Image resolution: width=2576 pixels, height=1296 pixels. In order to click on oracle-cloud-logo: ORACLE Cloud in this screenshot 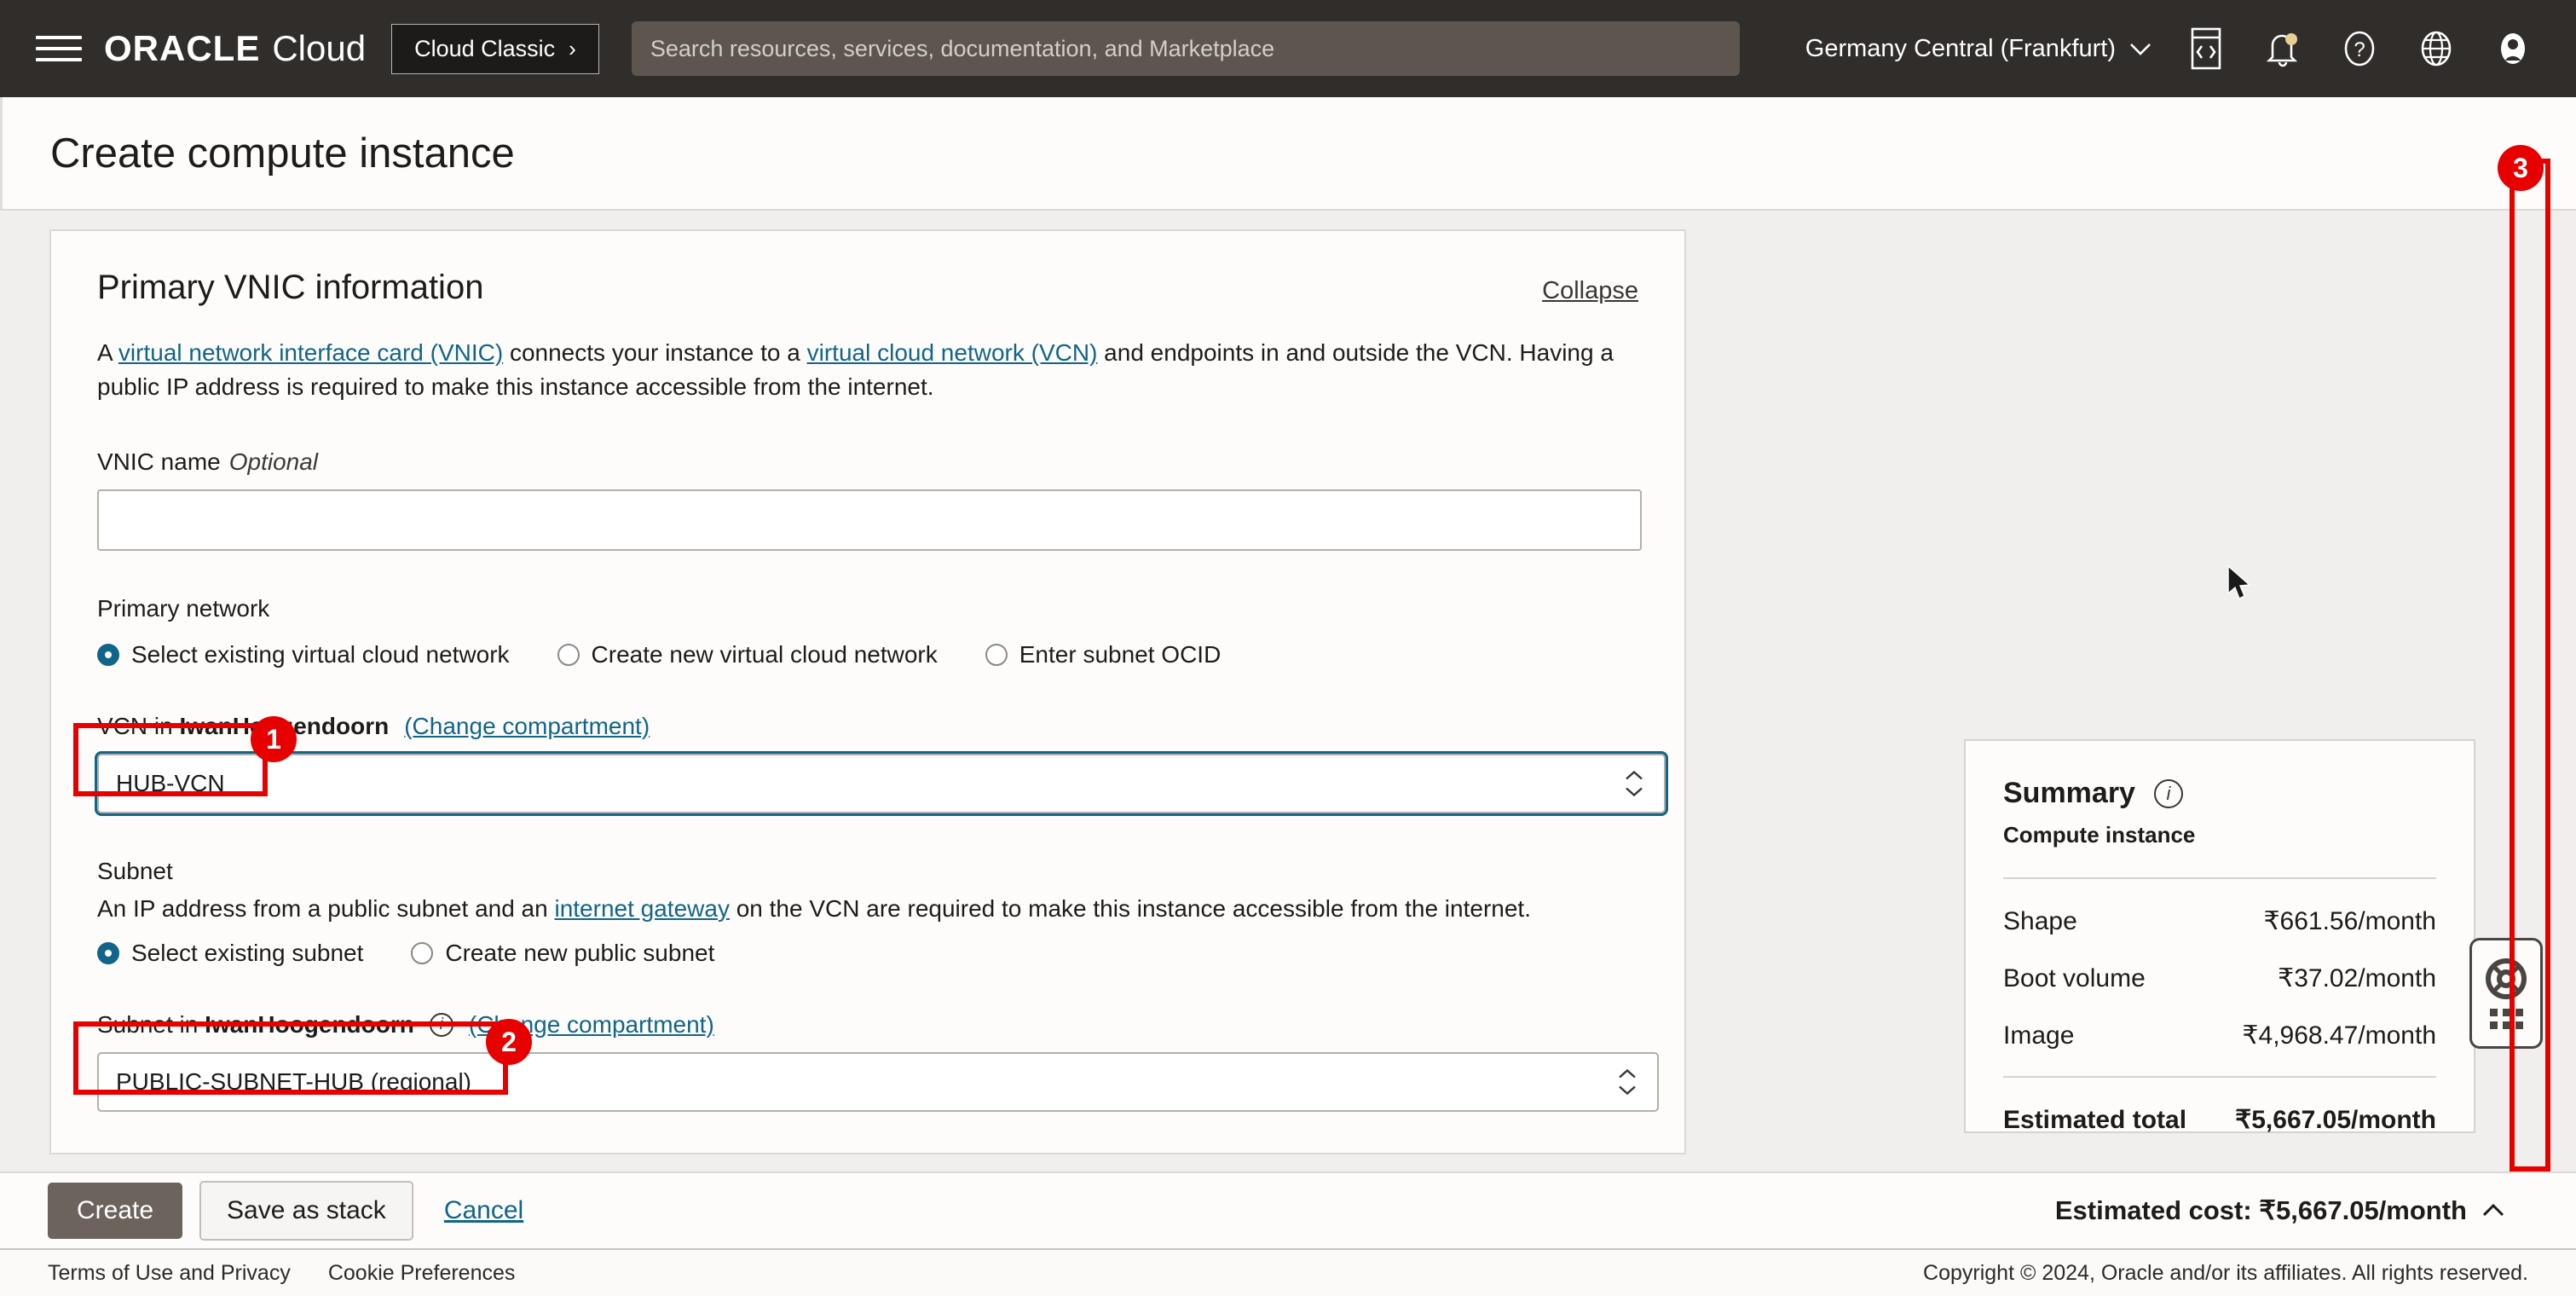, I will do `click(235, 49)`.